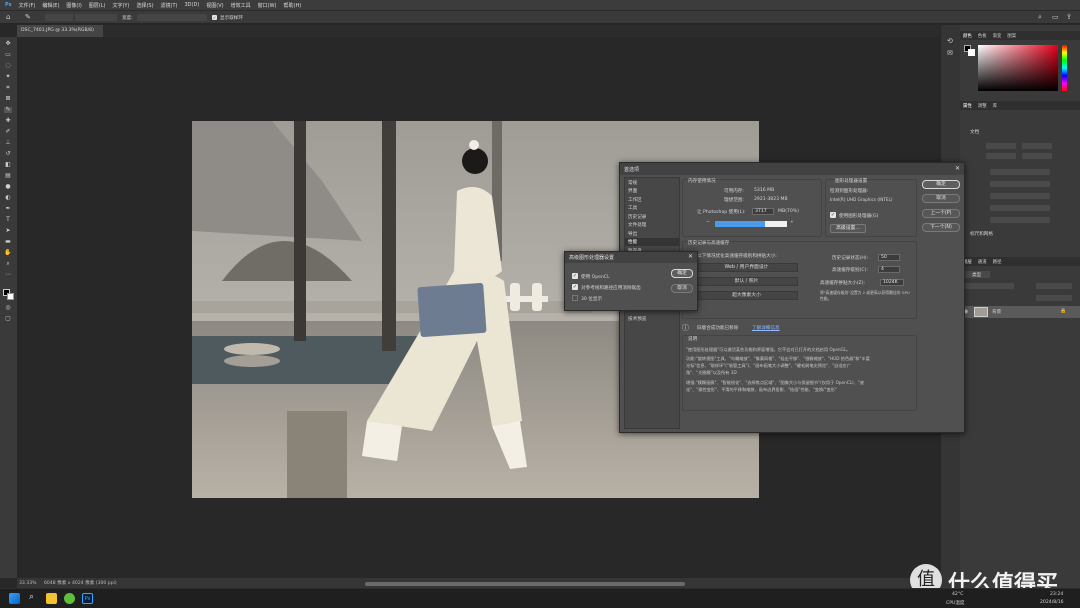 This screenshot has width=1080, height=608. What do you see at coordinates (8, 77) in the screenshot?
I see `quick-select-tool-icon: ✦` at bounding box center [8, 77].